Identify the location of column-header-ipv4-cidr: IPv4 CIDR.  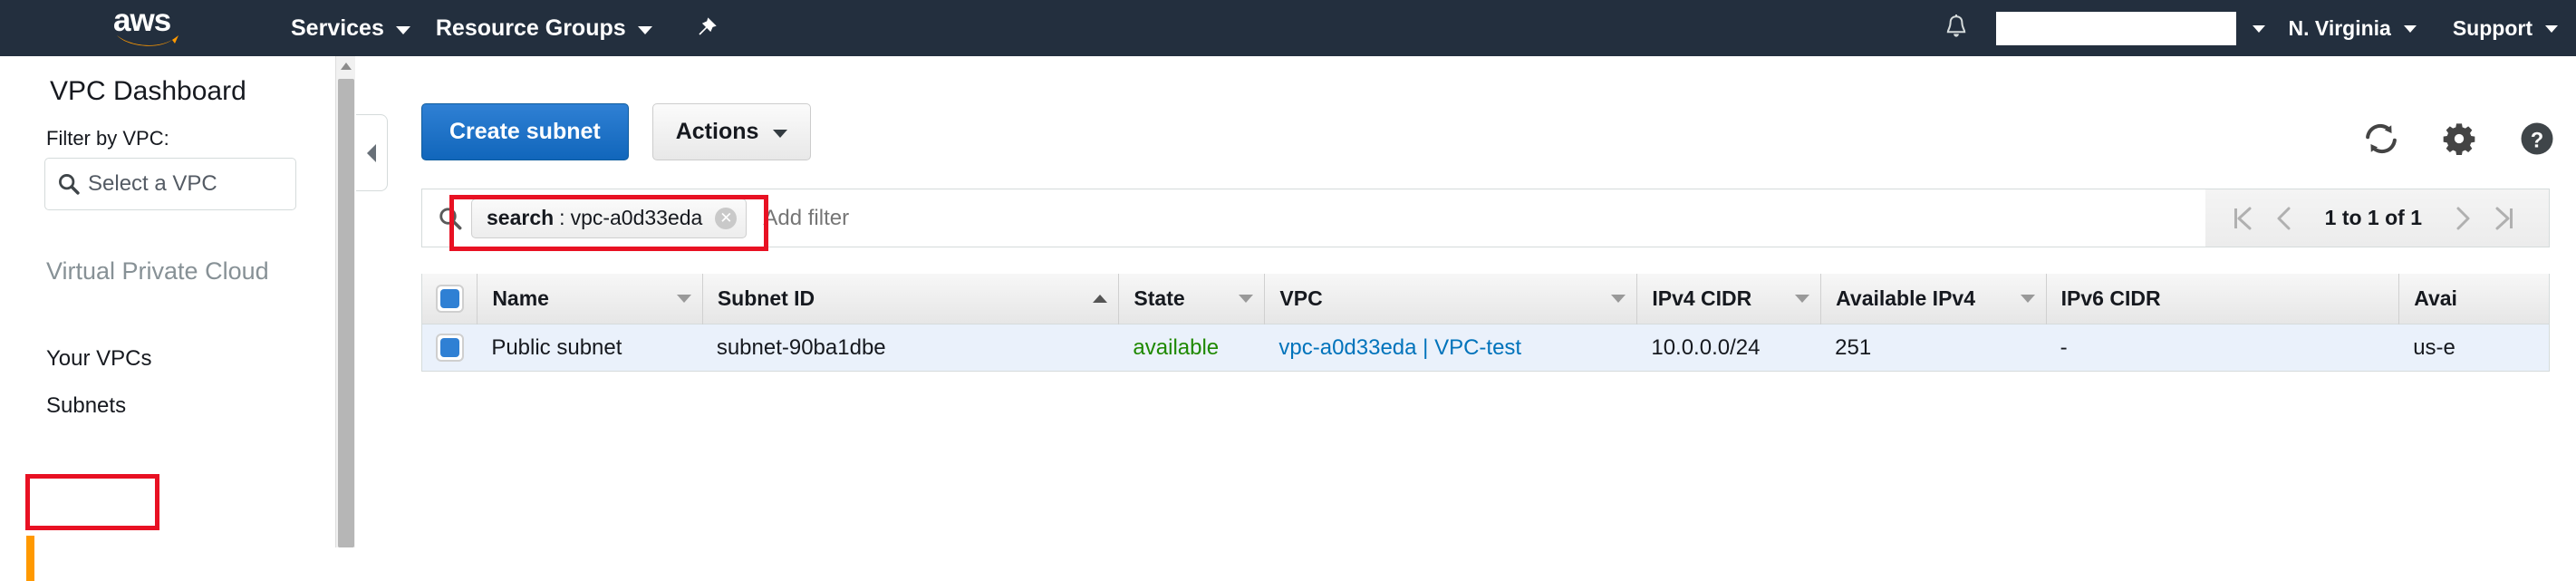
(1728, 298).